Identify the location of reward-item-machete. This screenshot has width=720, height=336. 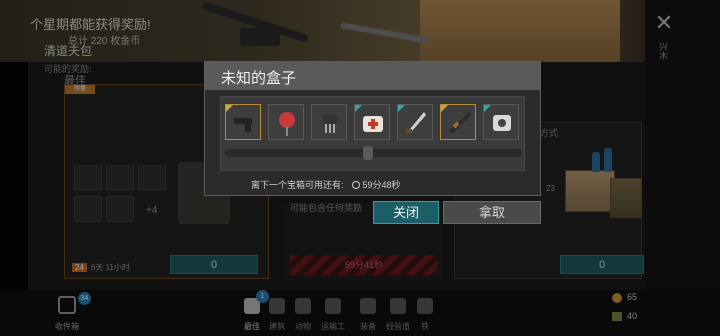
(415, 122).